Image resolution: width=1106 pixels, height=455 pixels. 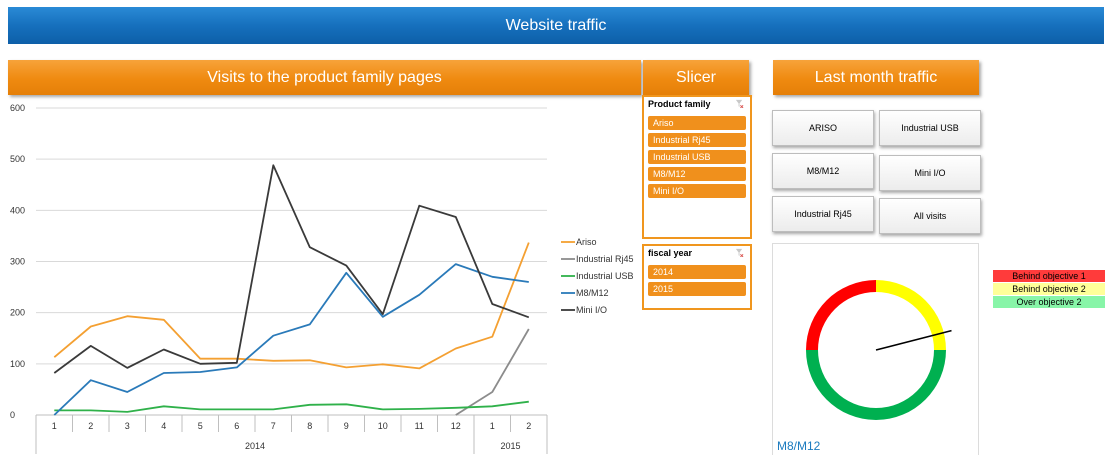 I want to click on x-tick-label: 7, so click(x=273, y=426).